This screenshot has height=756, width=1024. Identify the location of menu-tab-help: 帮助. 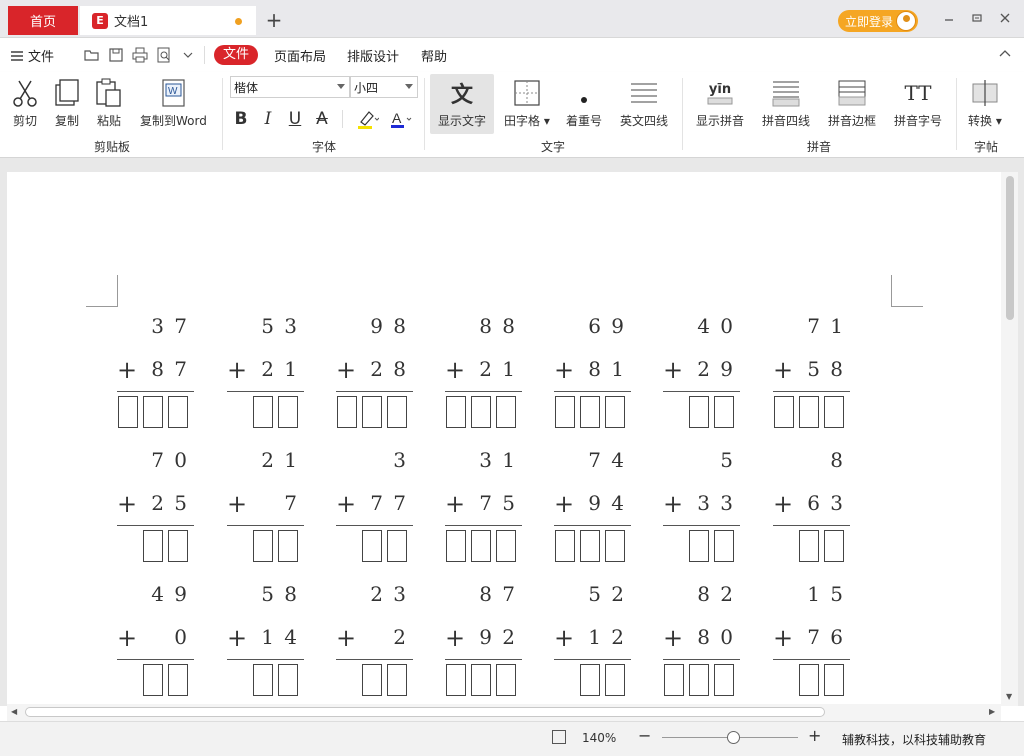
(434, 55).